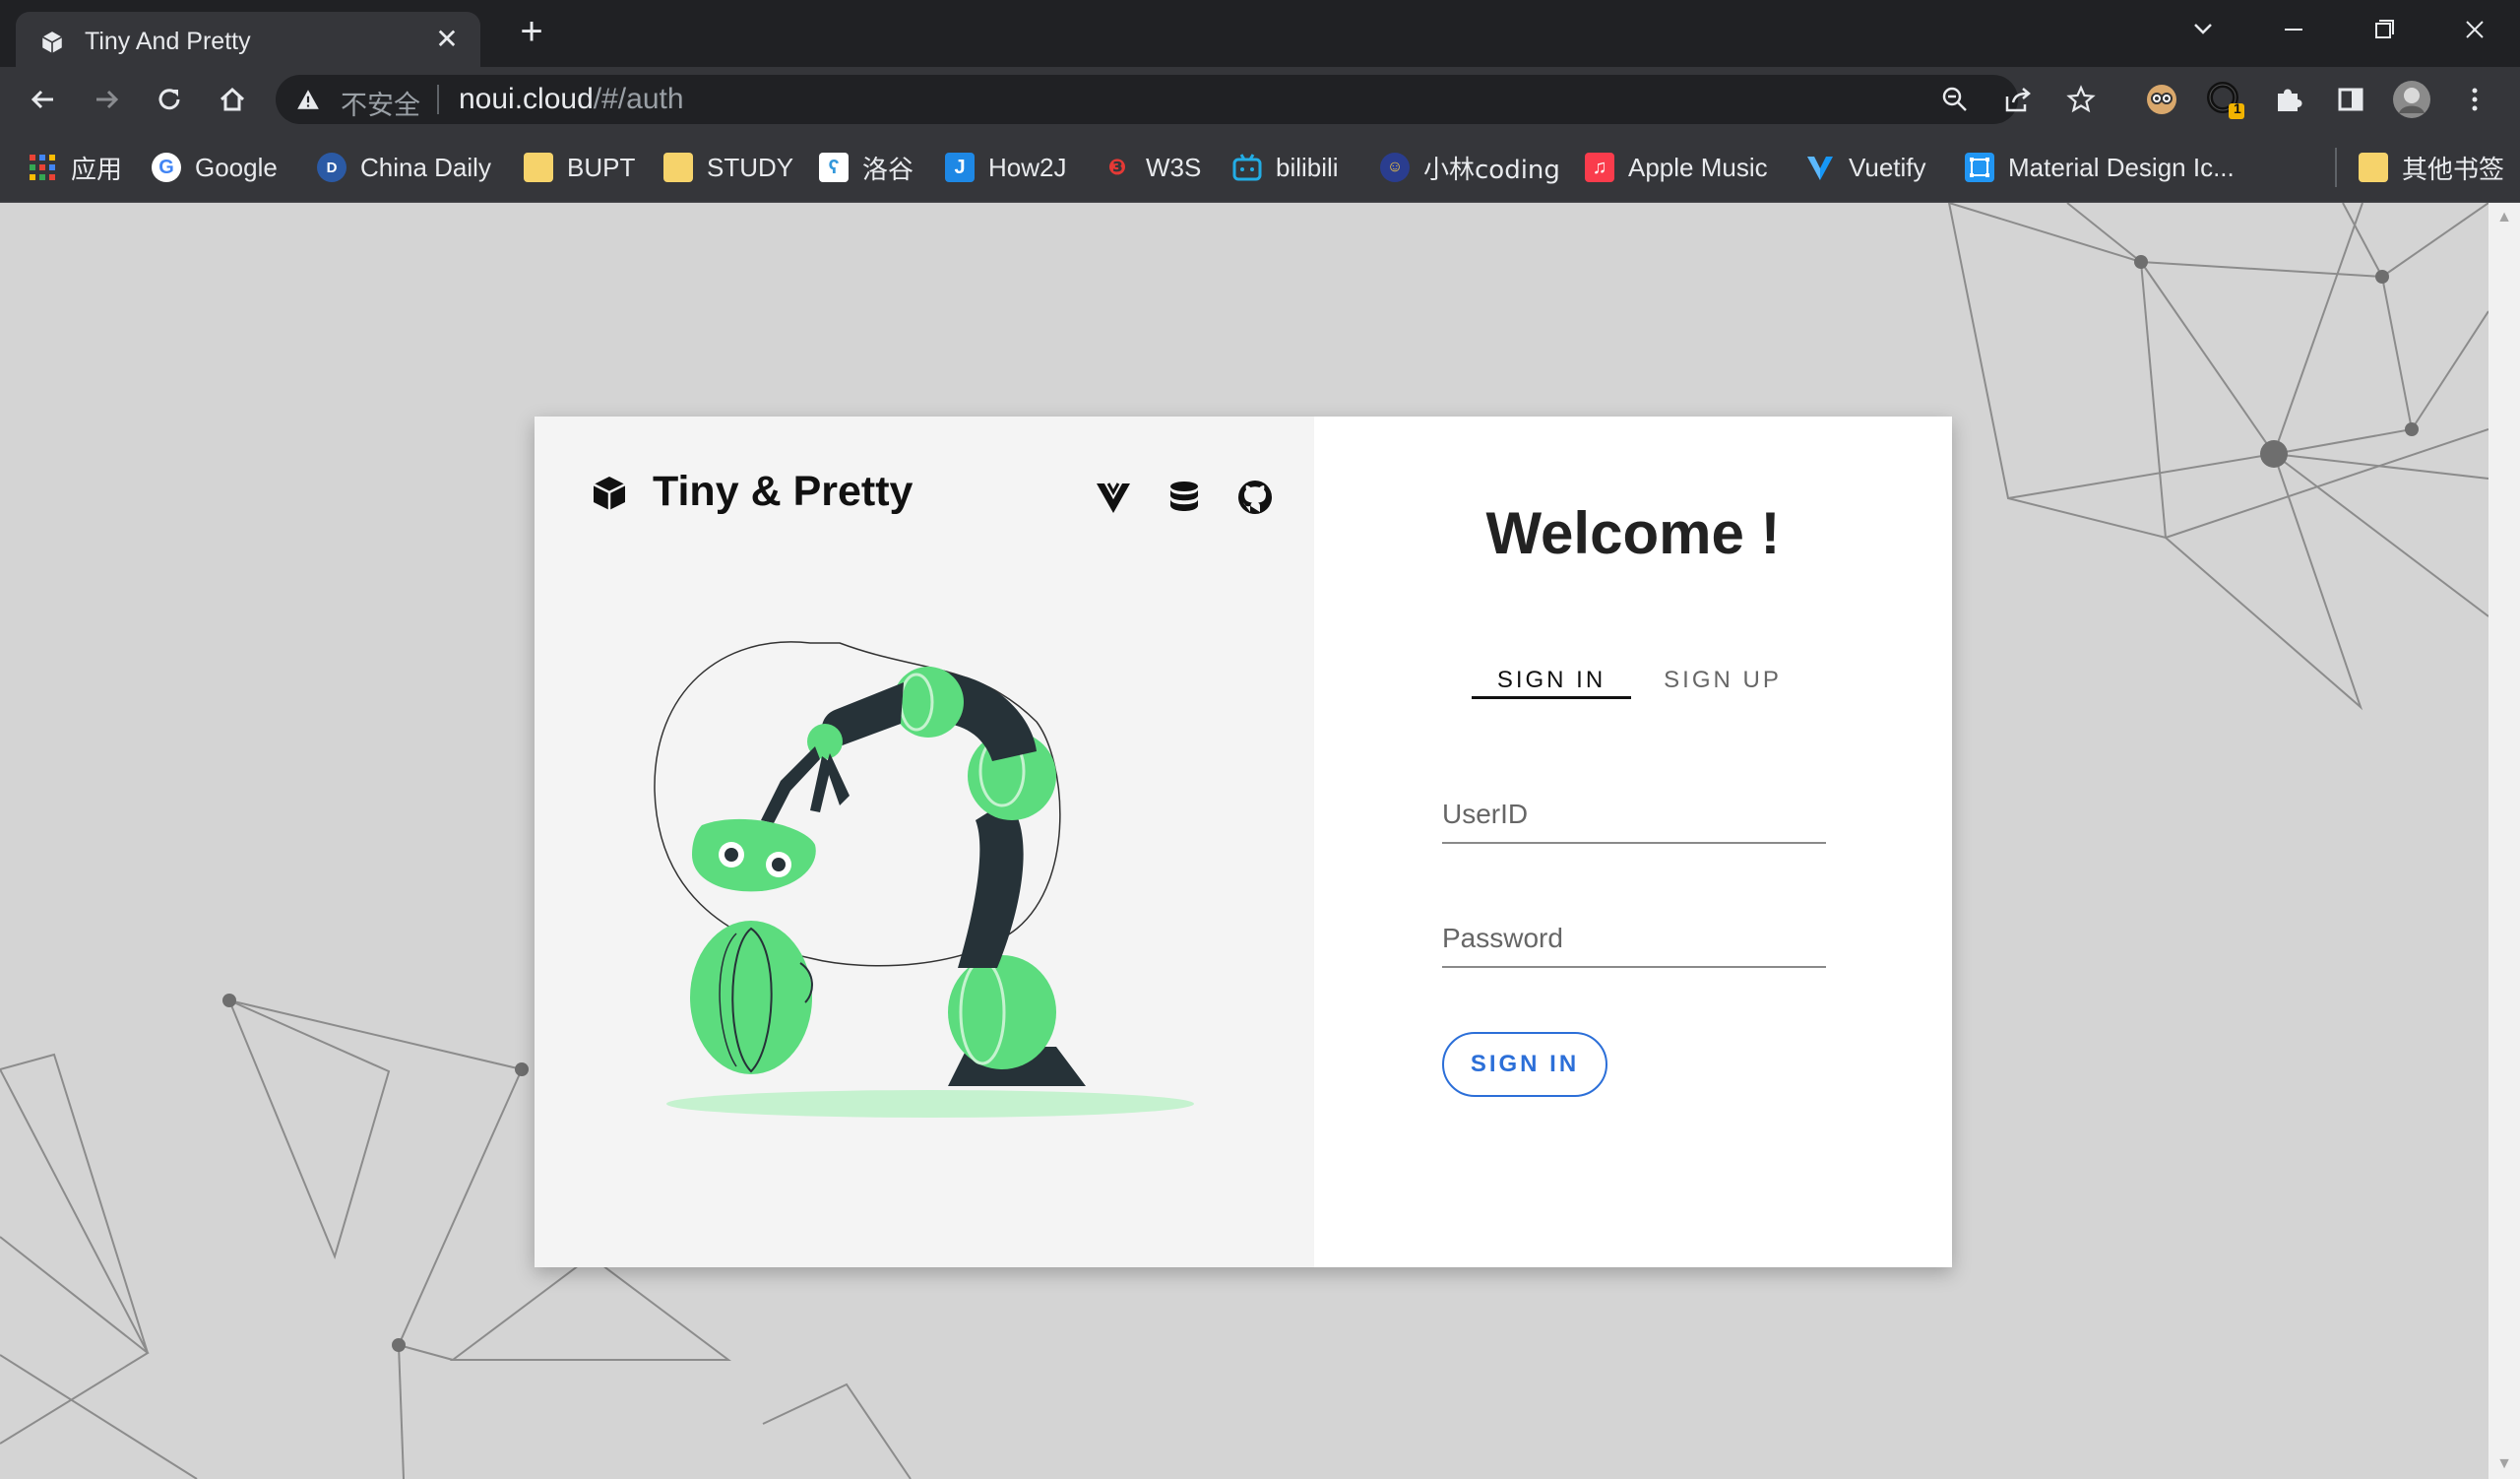  I want to click on bookmark-google: G Google, so click(215, 167).